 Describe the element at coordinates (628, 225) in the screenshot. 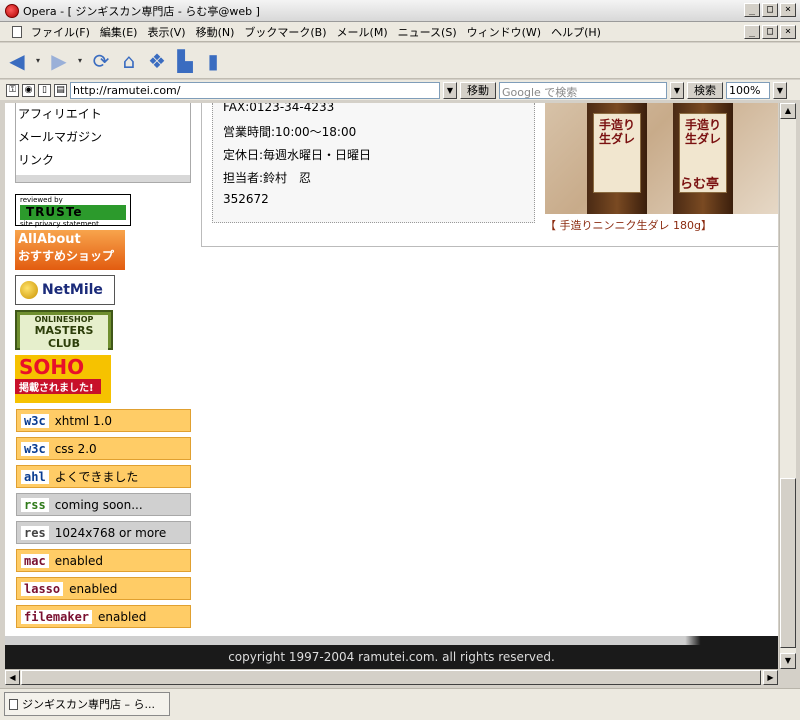

I see `product-caption: 【 手造りニンニク生ダレ 180g】` at that location.